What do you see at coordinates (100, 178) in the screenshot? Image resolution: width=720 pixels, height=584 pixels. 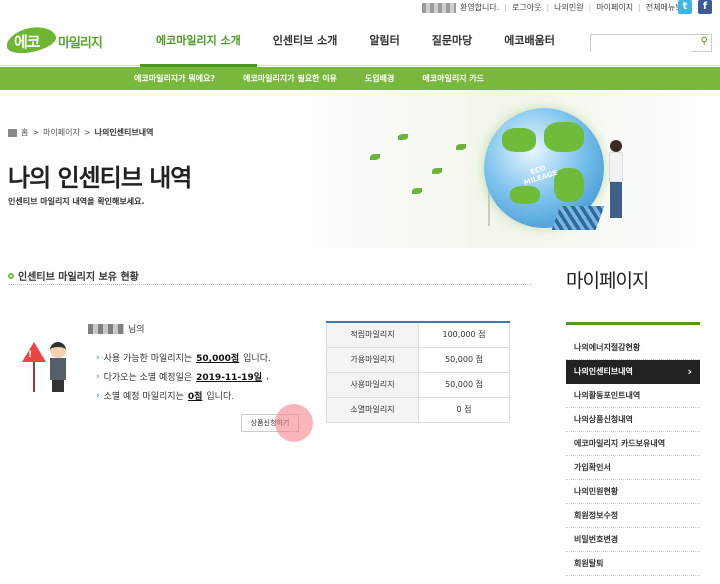 I see `page-title: 나의 인센티브 내역` at bounding box center [100, 178].